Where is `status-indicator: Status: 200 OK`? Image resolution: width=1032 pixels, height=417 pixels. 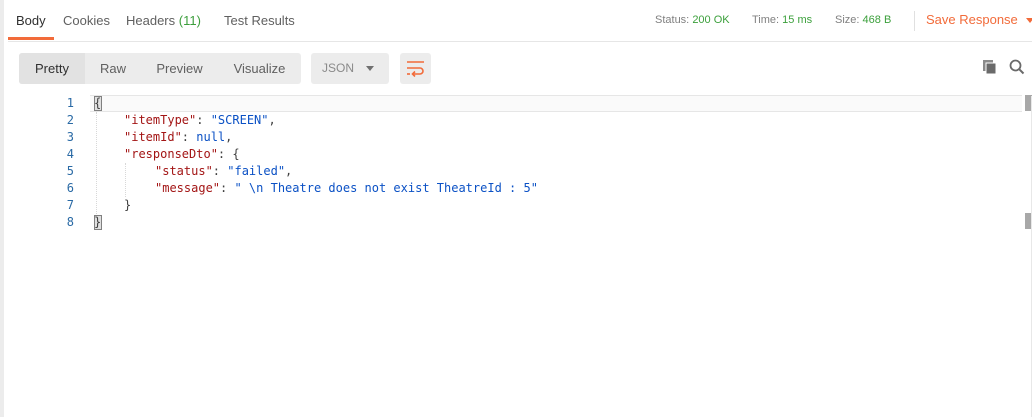
status-indicator: Status: 200 OK is located at coordinates (692, 20).